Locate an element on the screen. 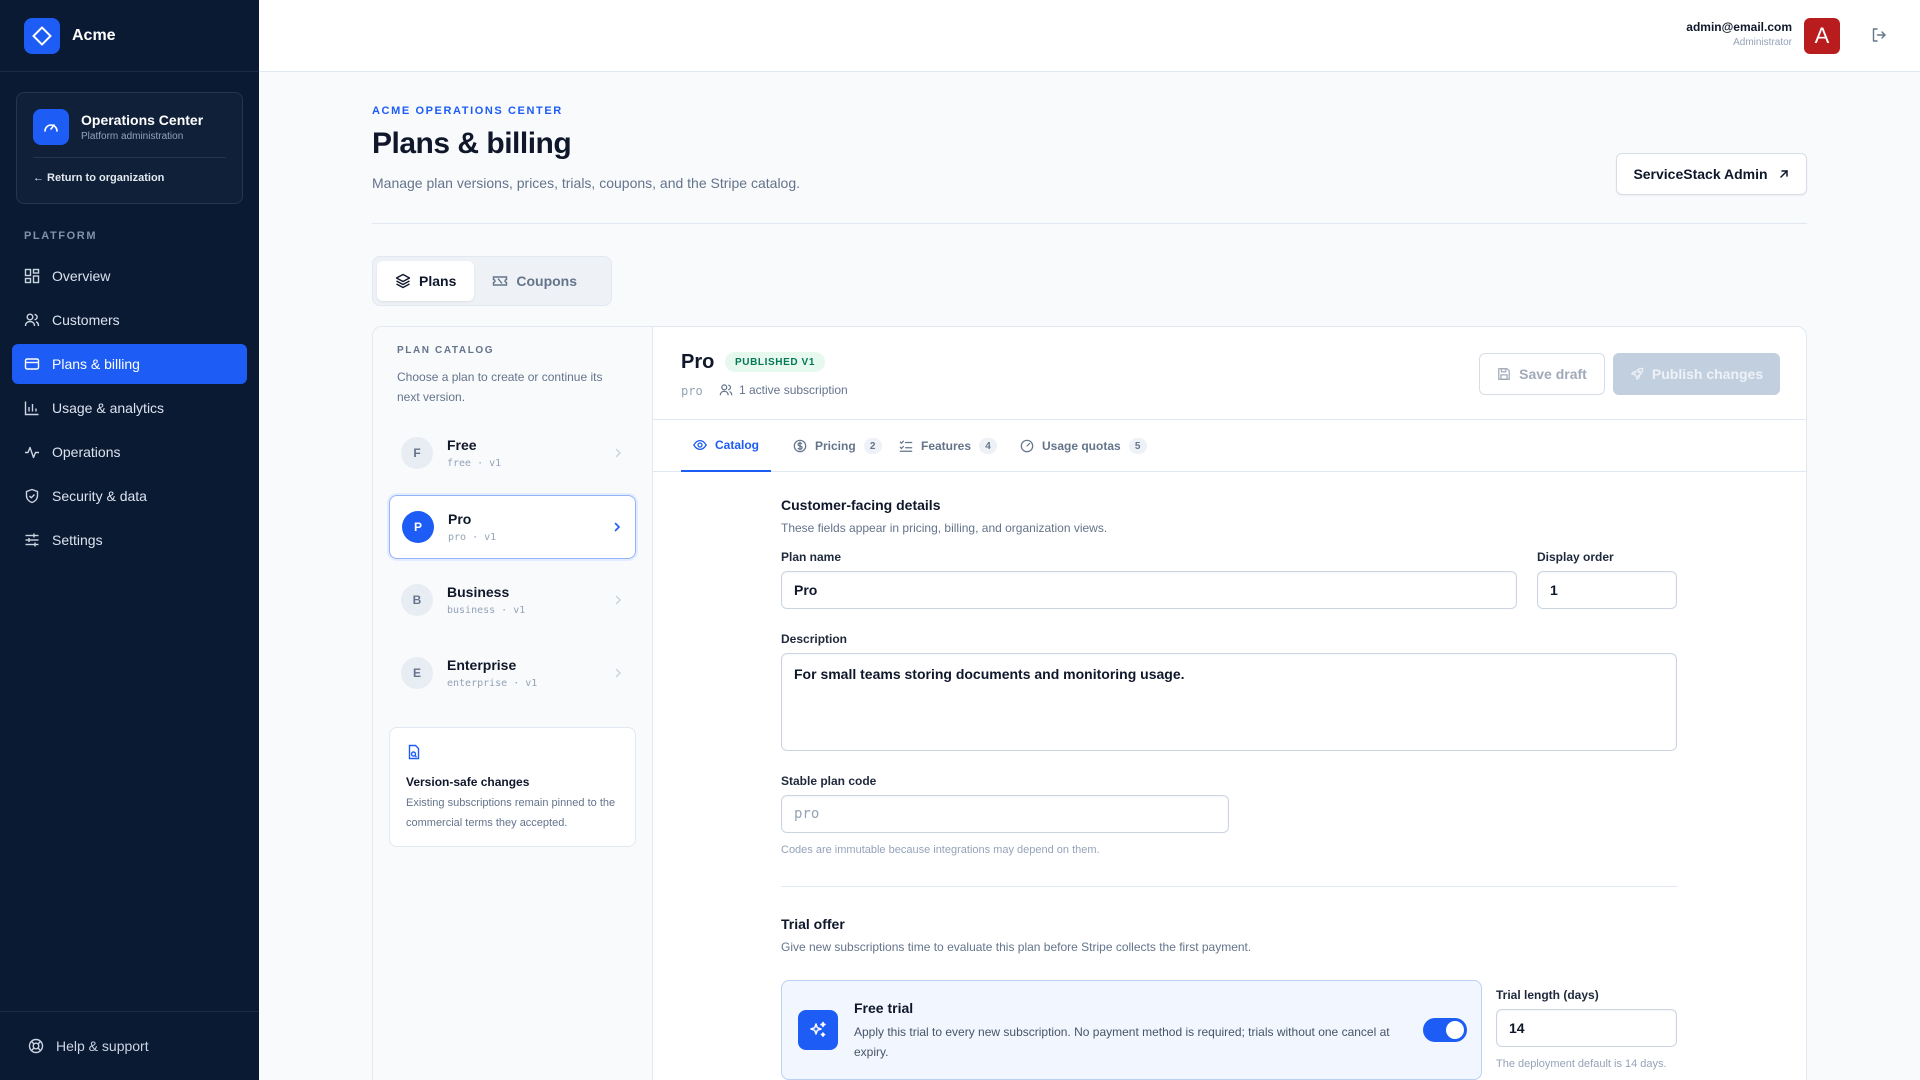 This screenshot has width=1920, height=1080. sidebar-item-security-data: Security & data is located at coordinates (129, 496).